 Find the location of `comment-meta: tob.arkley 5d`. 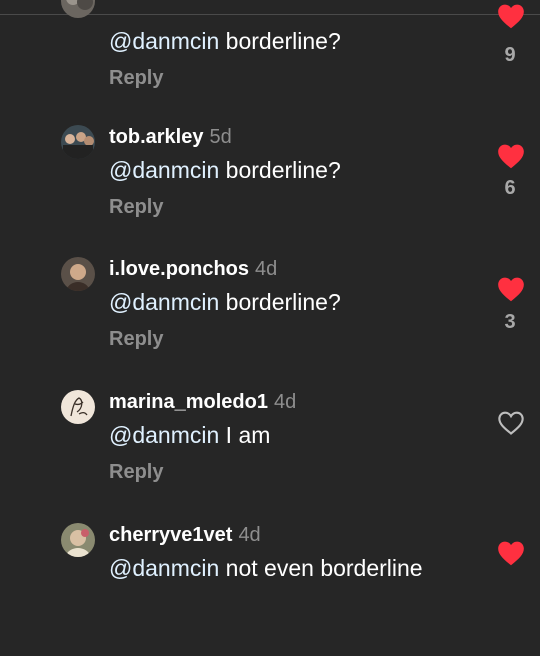

comment-meta: tob.arkley 5d is located at coordinates (170, 137).